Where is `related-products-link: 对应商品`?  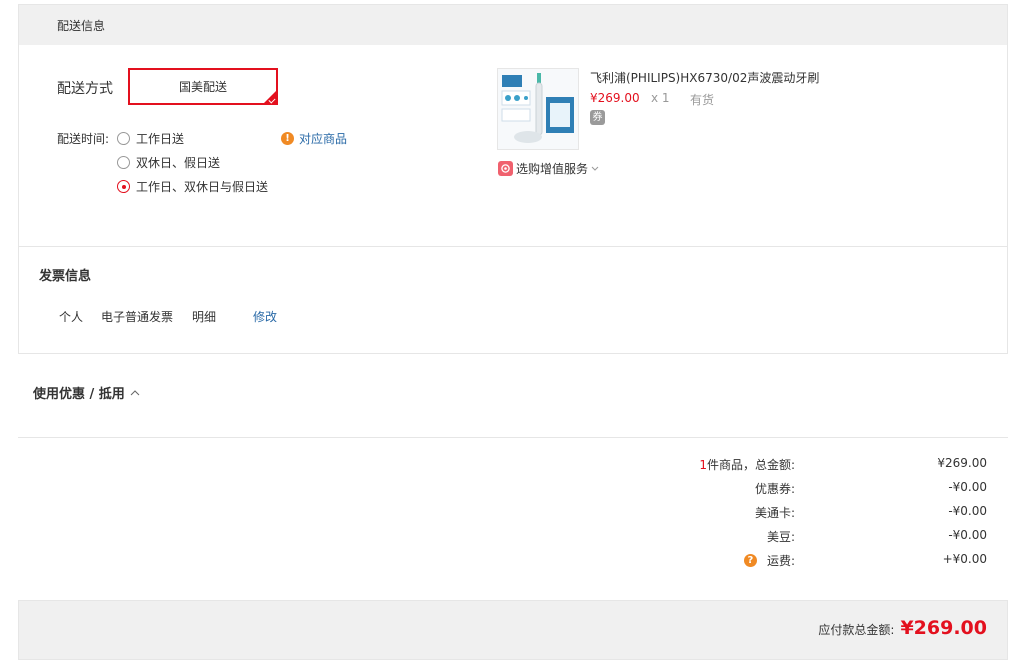
related-products-link: 对应商品 is located at coordinates (323, 138).